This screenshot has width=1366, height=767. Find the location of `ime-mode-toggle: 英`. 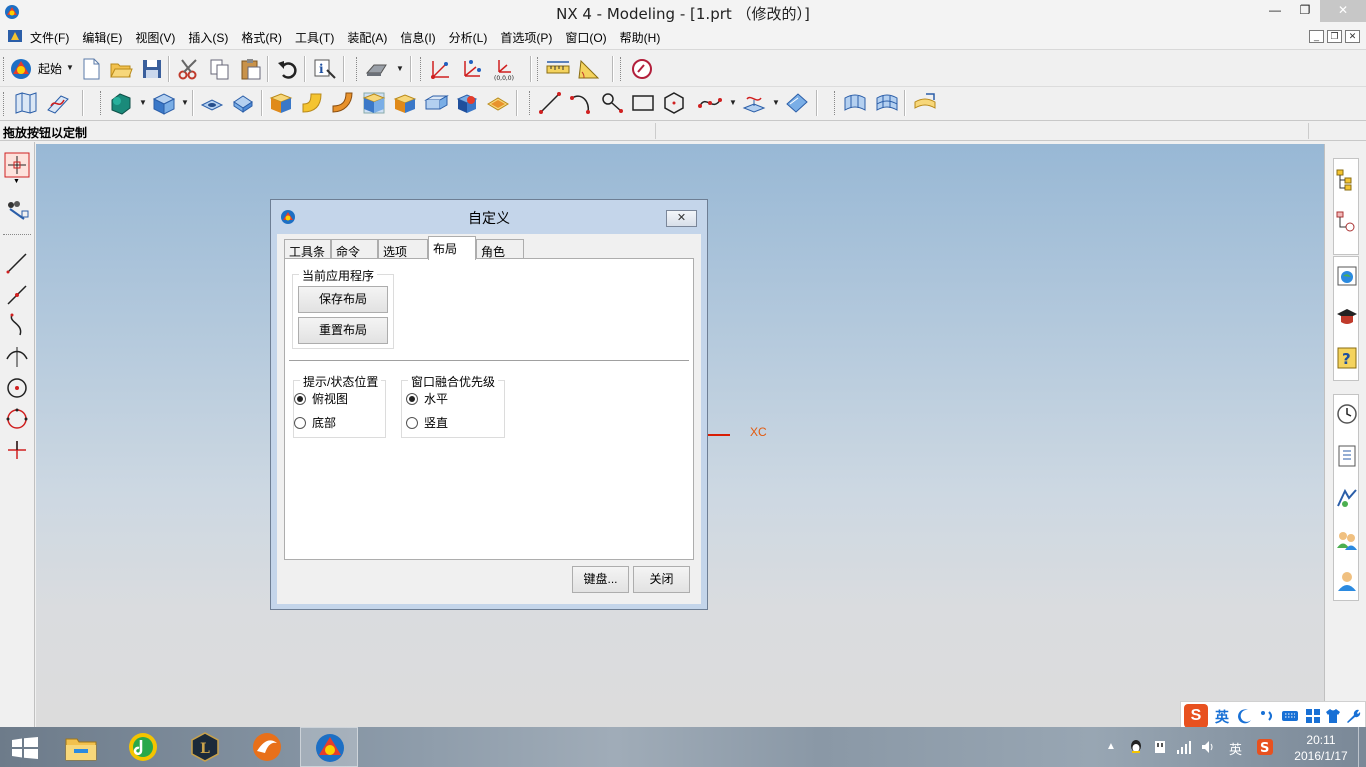

ime-mode-toggle: 英 is located at coordinates (1222, 717).